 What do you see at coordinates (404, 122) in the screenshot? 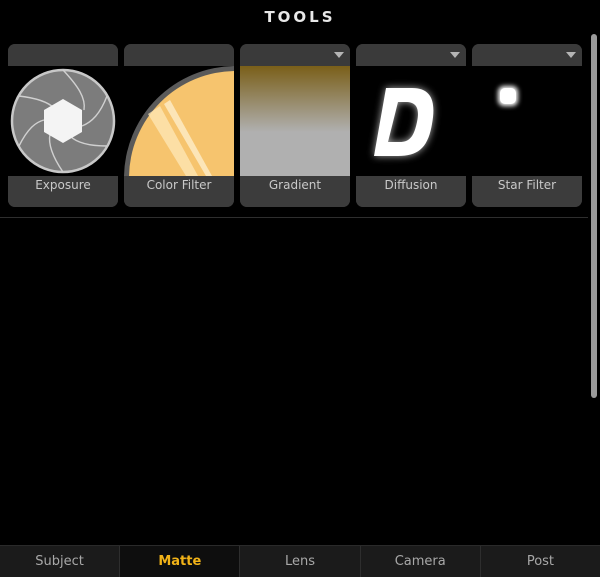
I see `diffusion-icon` at bounding box center [404, 122].